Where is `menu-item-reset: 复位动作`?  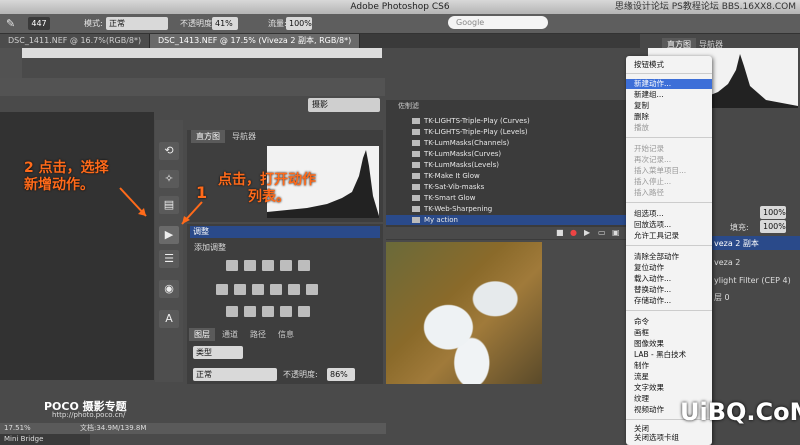 menu-item-reset: 复位动作 is located at coordinates (649, 268).